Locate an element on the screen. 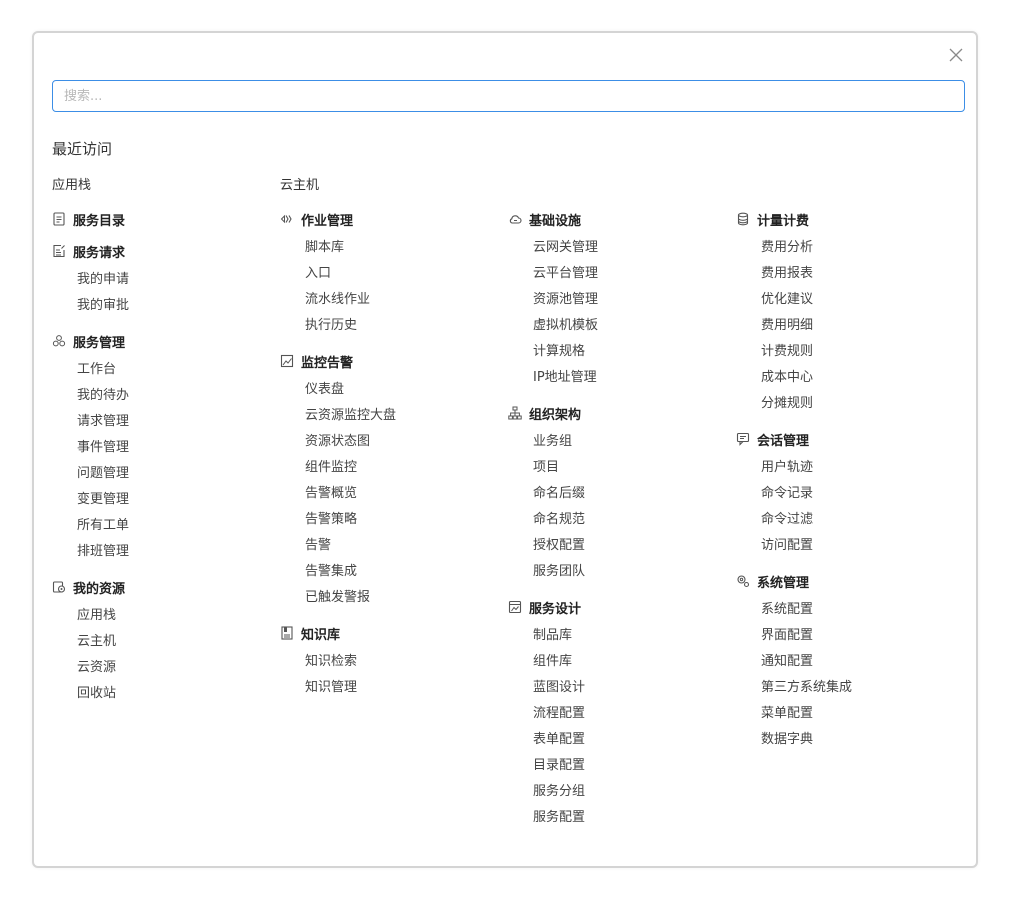  menu-link: 入口 is located at coordinates (390, 274).